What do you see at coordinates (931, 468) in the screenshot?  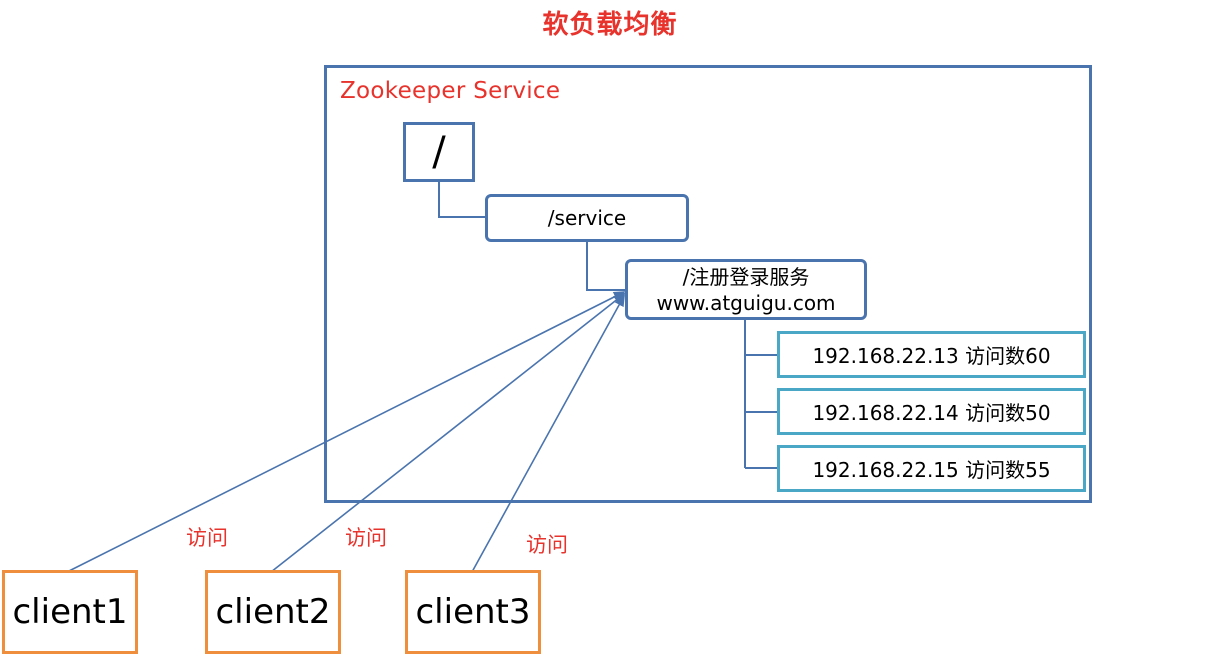 I see `server-node-3: 192.168.22.15 访问数55` at bounding box center [931, 468].